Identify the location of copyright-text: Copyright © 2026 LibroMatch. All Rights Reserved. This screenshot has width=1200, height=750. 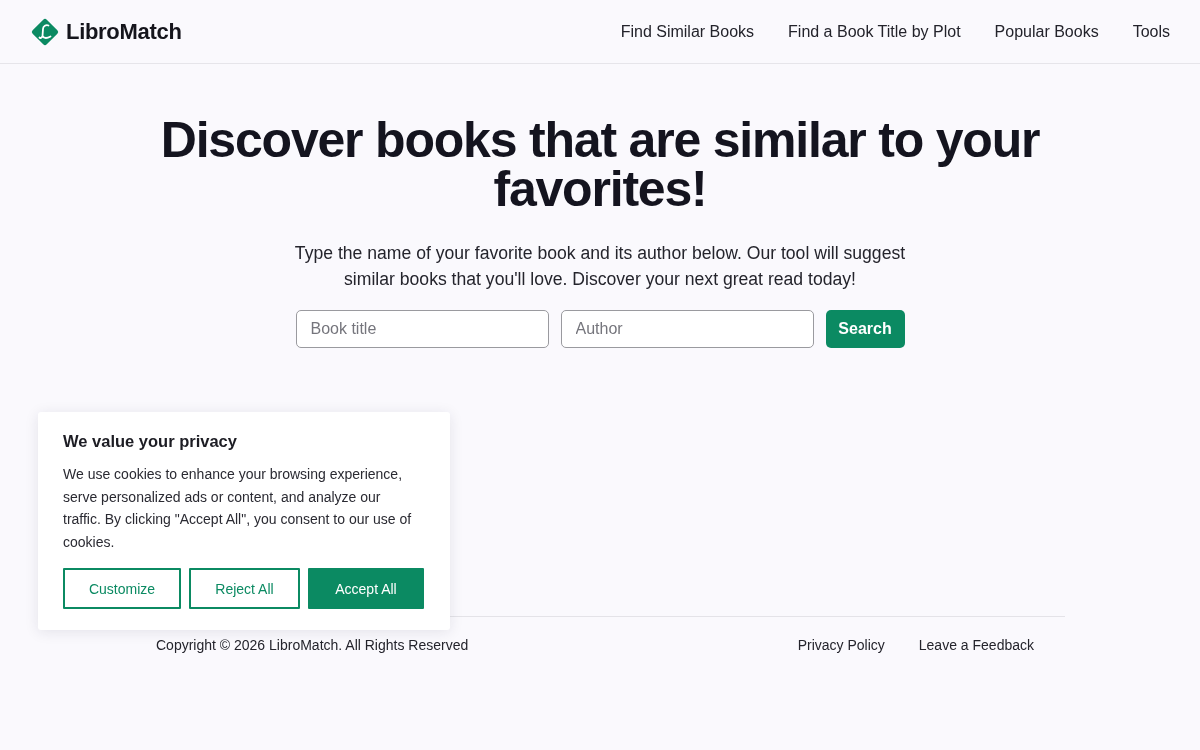
(312, 644).